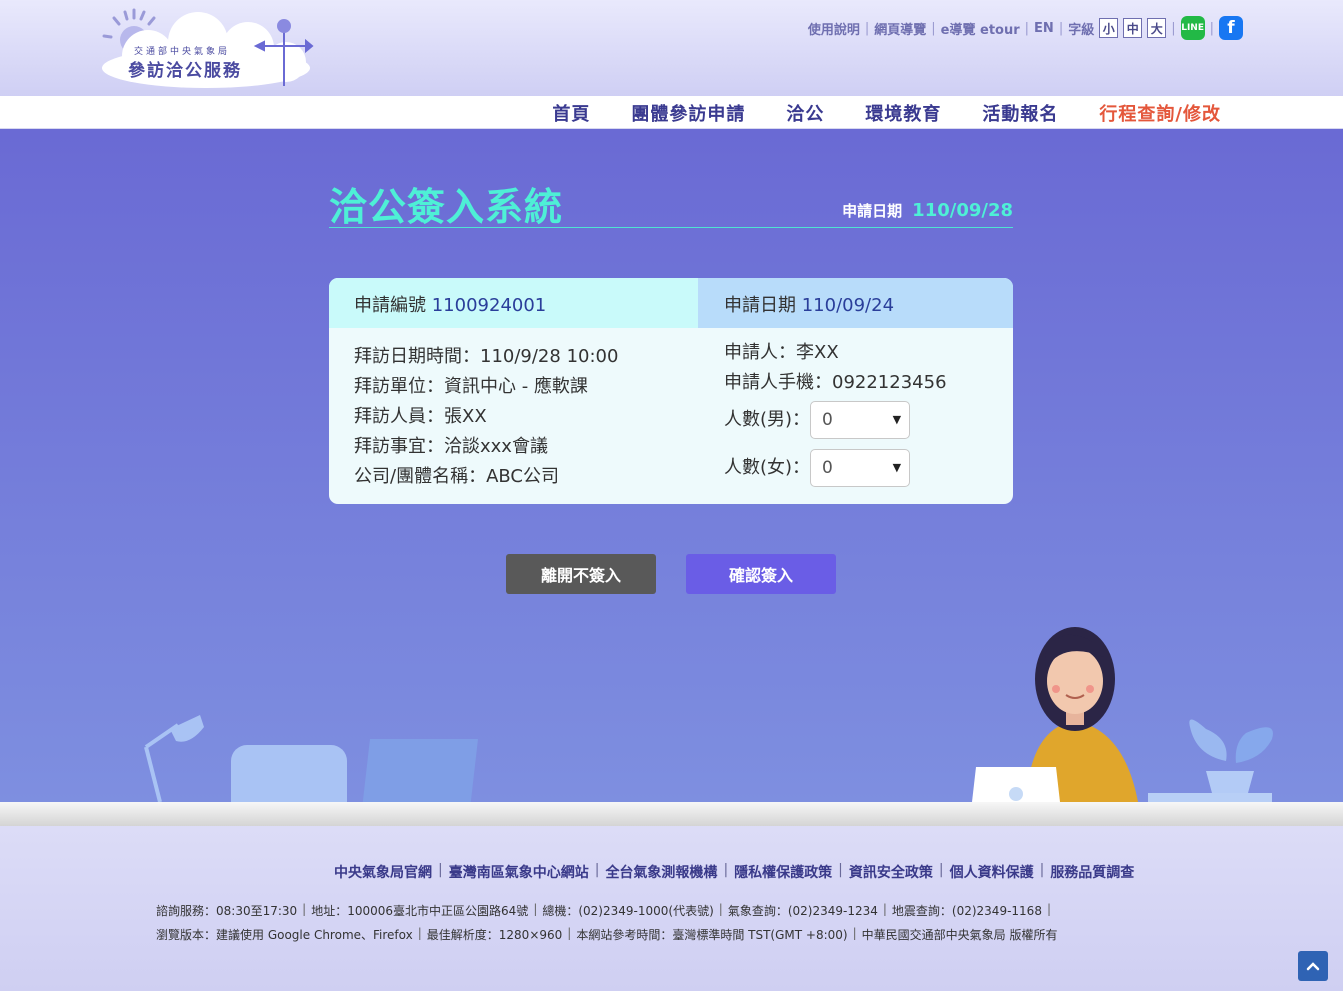 The width and height of the screenshot is (1343, 991). What do you see at coordinates (446, 207) in the screenshot?
I see `page-title: 洽公簽入系統` at bounding box center [446, 207].